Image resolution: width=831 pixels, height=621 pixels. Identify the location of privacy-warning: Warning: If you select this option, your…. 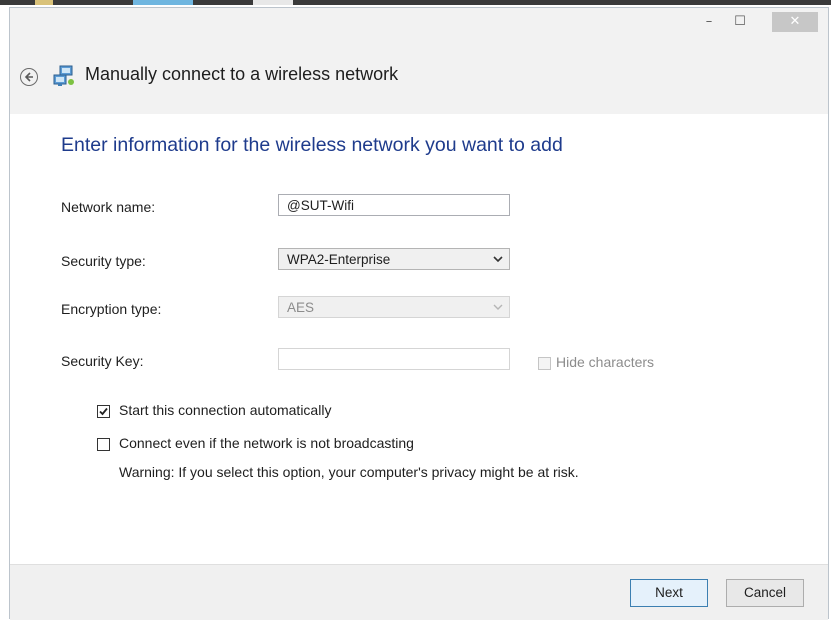
(349, 472).